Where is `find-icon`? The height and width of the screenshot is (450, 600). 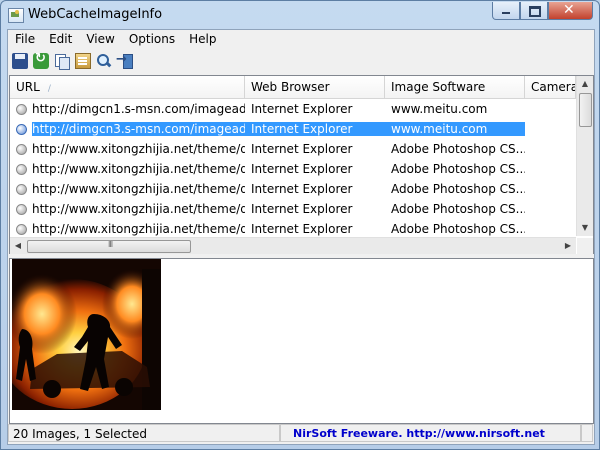 find-icon is located at coordinates (104, 61).